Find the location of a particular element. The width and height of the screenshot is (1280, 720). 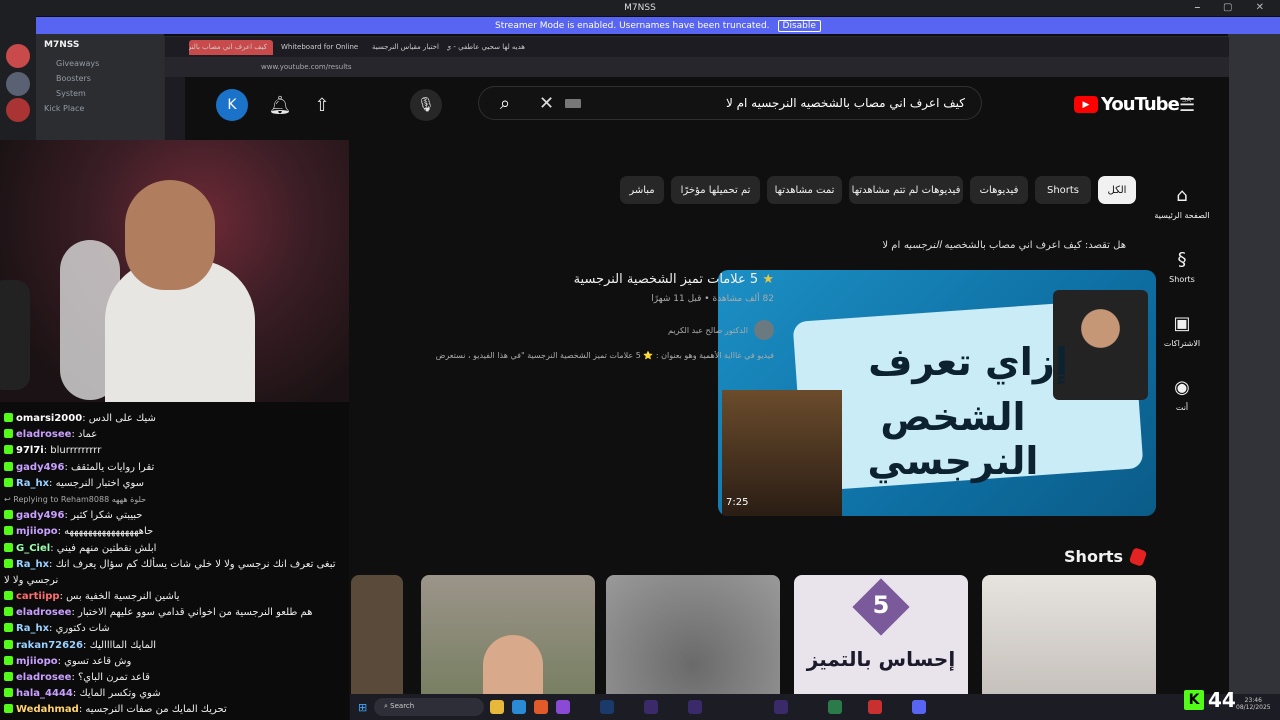

nav-shorts: § Shorts is located at coordinates (1182, 266).